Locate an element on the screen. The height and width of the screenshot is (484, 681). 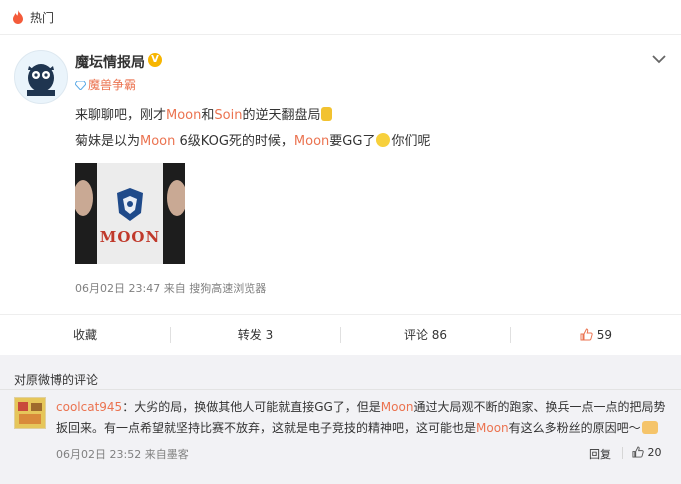
commenter-avatar is located at coordinates (30, 413).